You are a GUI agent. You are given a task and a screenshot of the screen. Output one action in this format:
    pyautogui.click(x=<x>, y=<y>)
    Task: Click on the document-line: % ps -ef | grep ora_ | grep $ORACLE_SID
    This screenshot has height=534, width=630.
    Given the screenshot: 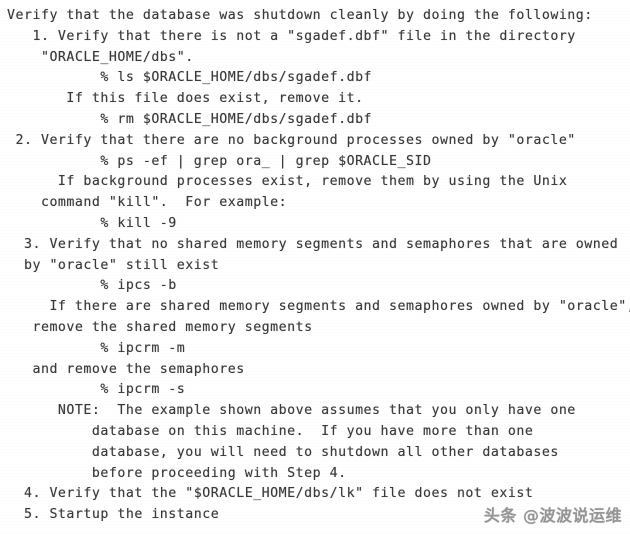 What is the action you would take?
    pyautogui.click(x=219, y=161)
    